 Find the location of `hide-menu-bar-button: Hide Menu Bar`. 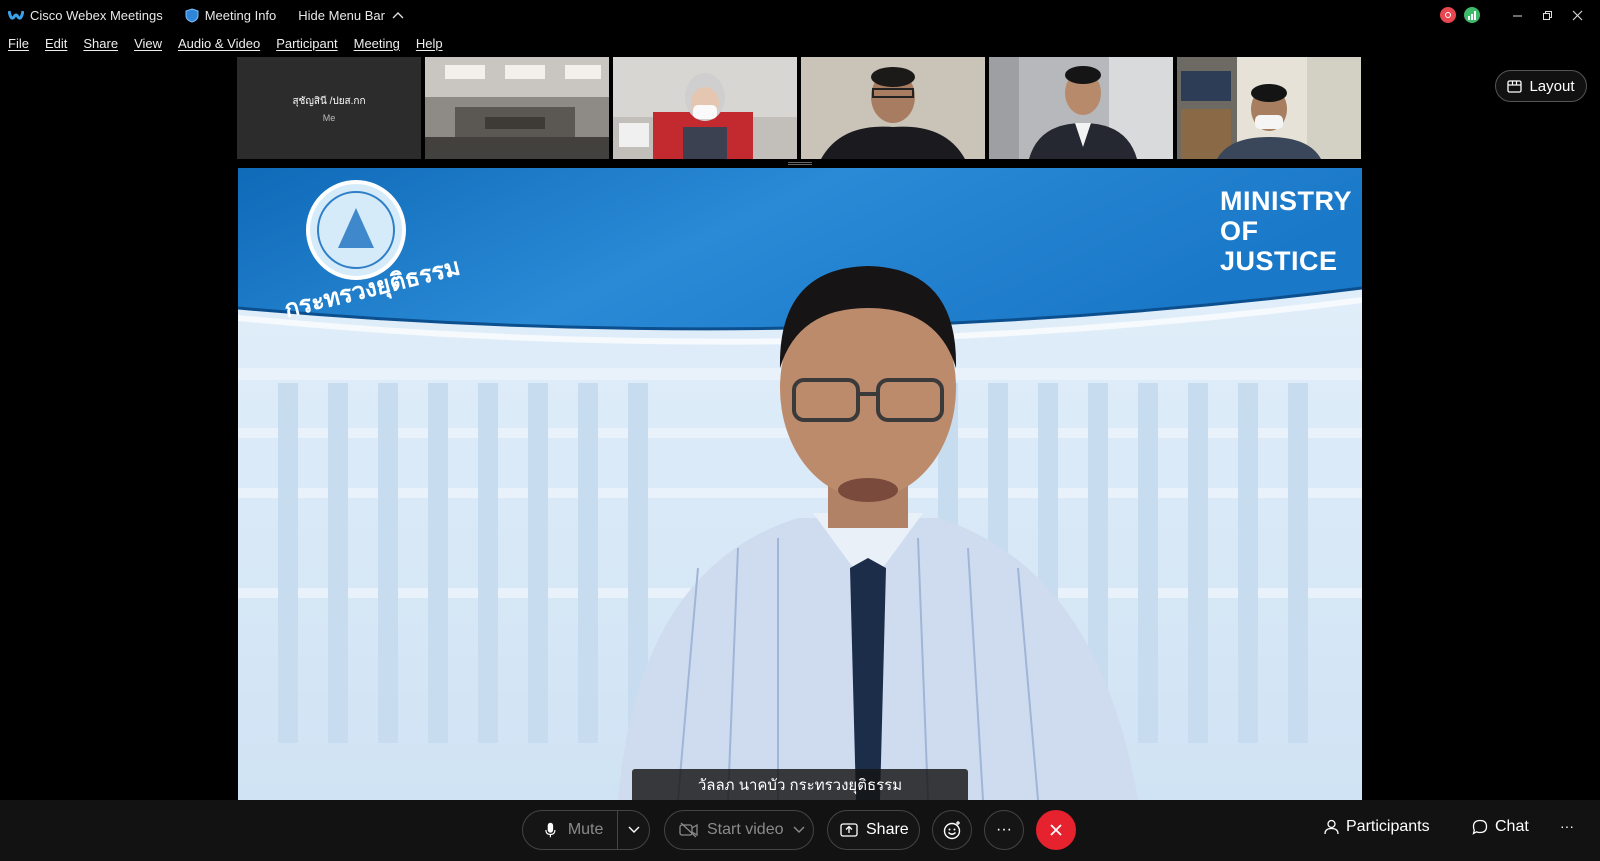

hide-menu-bar-button: Hide Menu Bar is located at coordinates (351, 15).